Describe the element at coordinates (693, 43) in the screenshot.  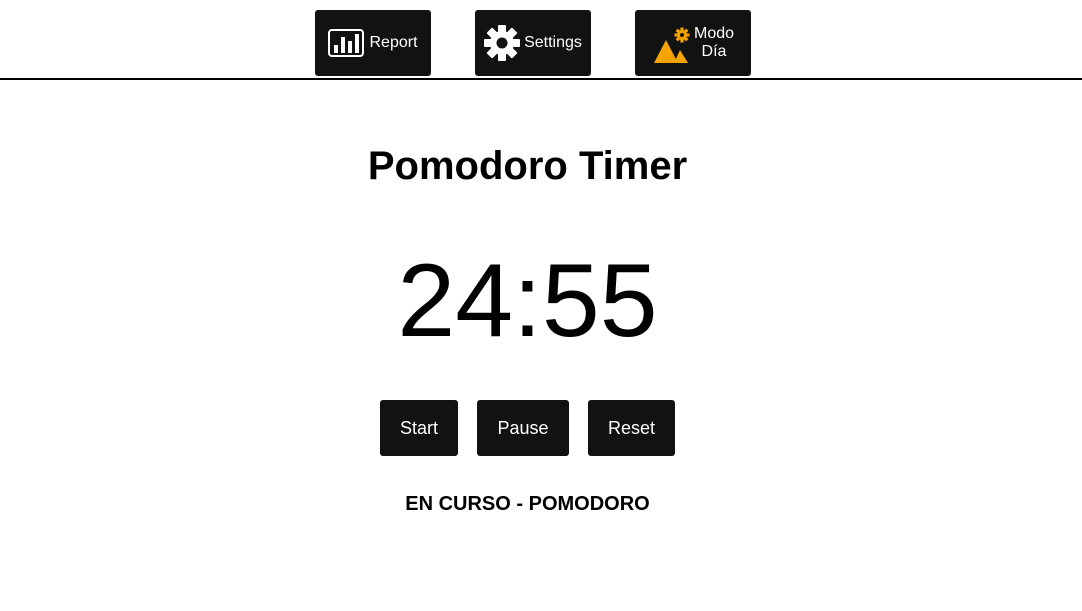
I see `day-mode-toggle-button: Modo Día` at that location.